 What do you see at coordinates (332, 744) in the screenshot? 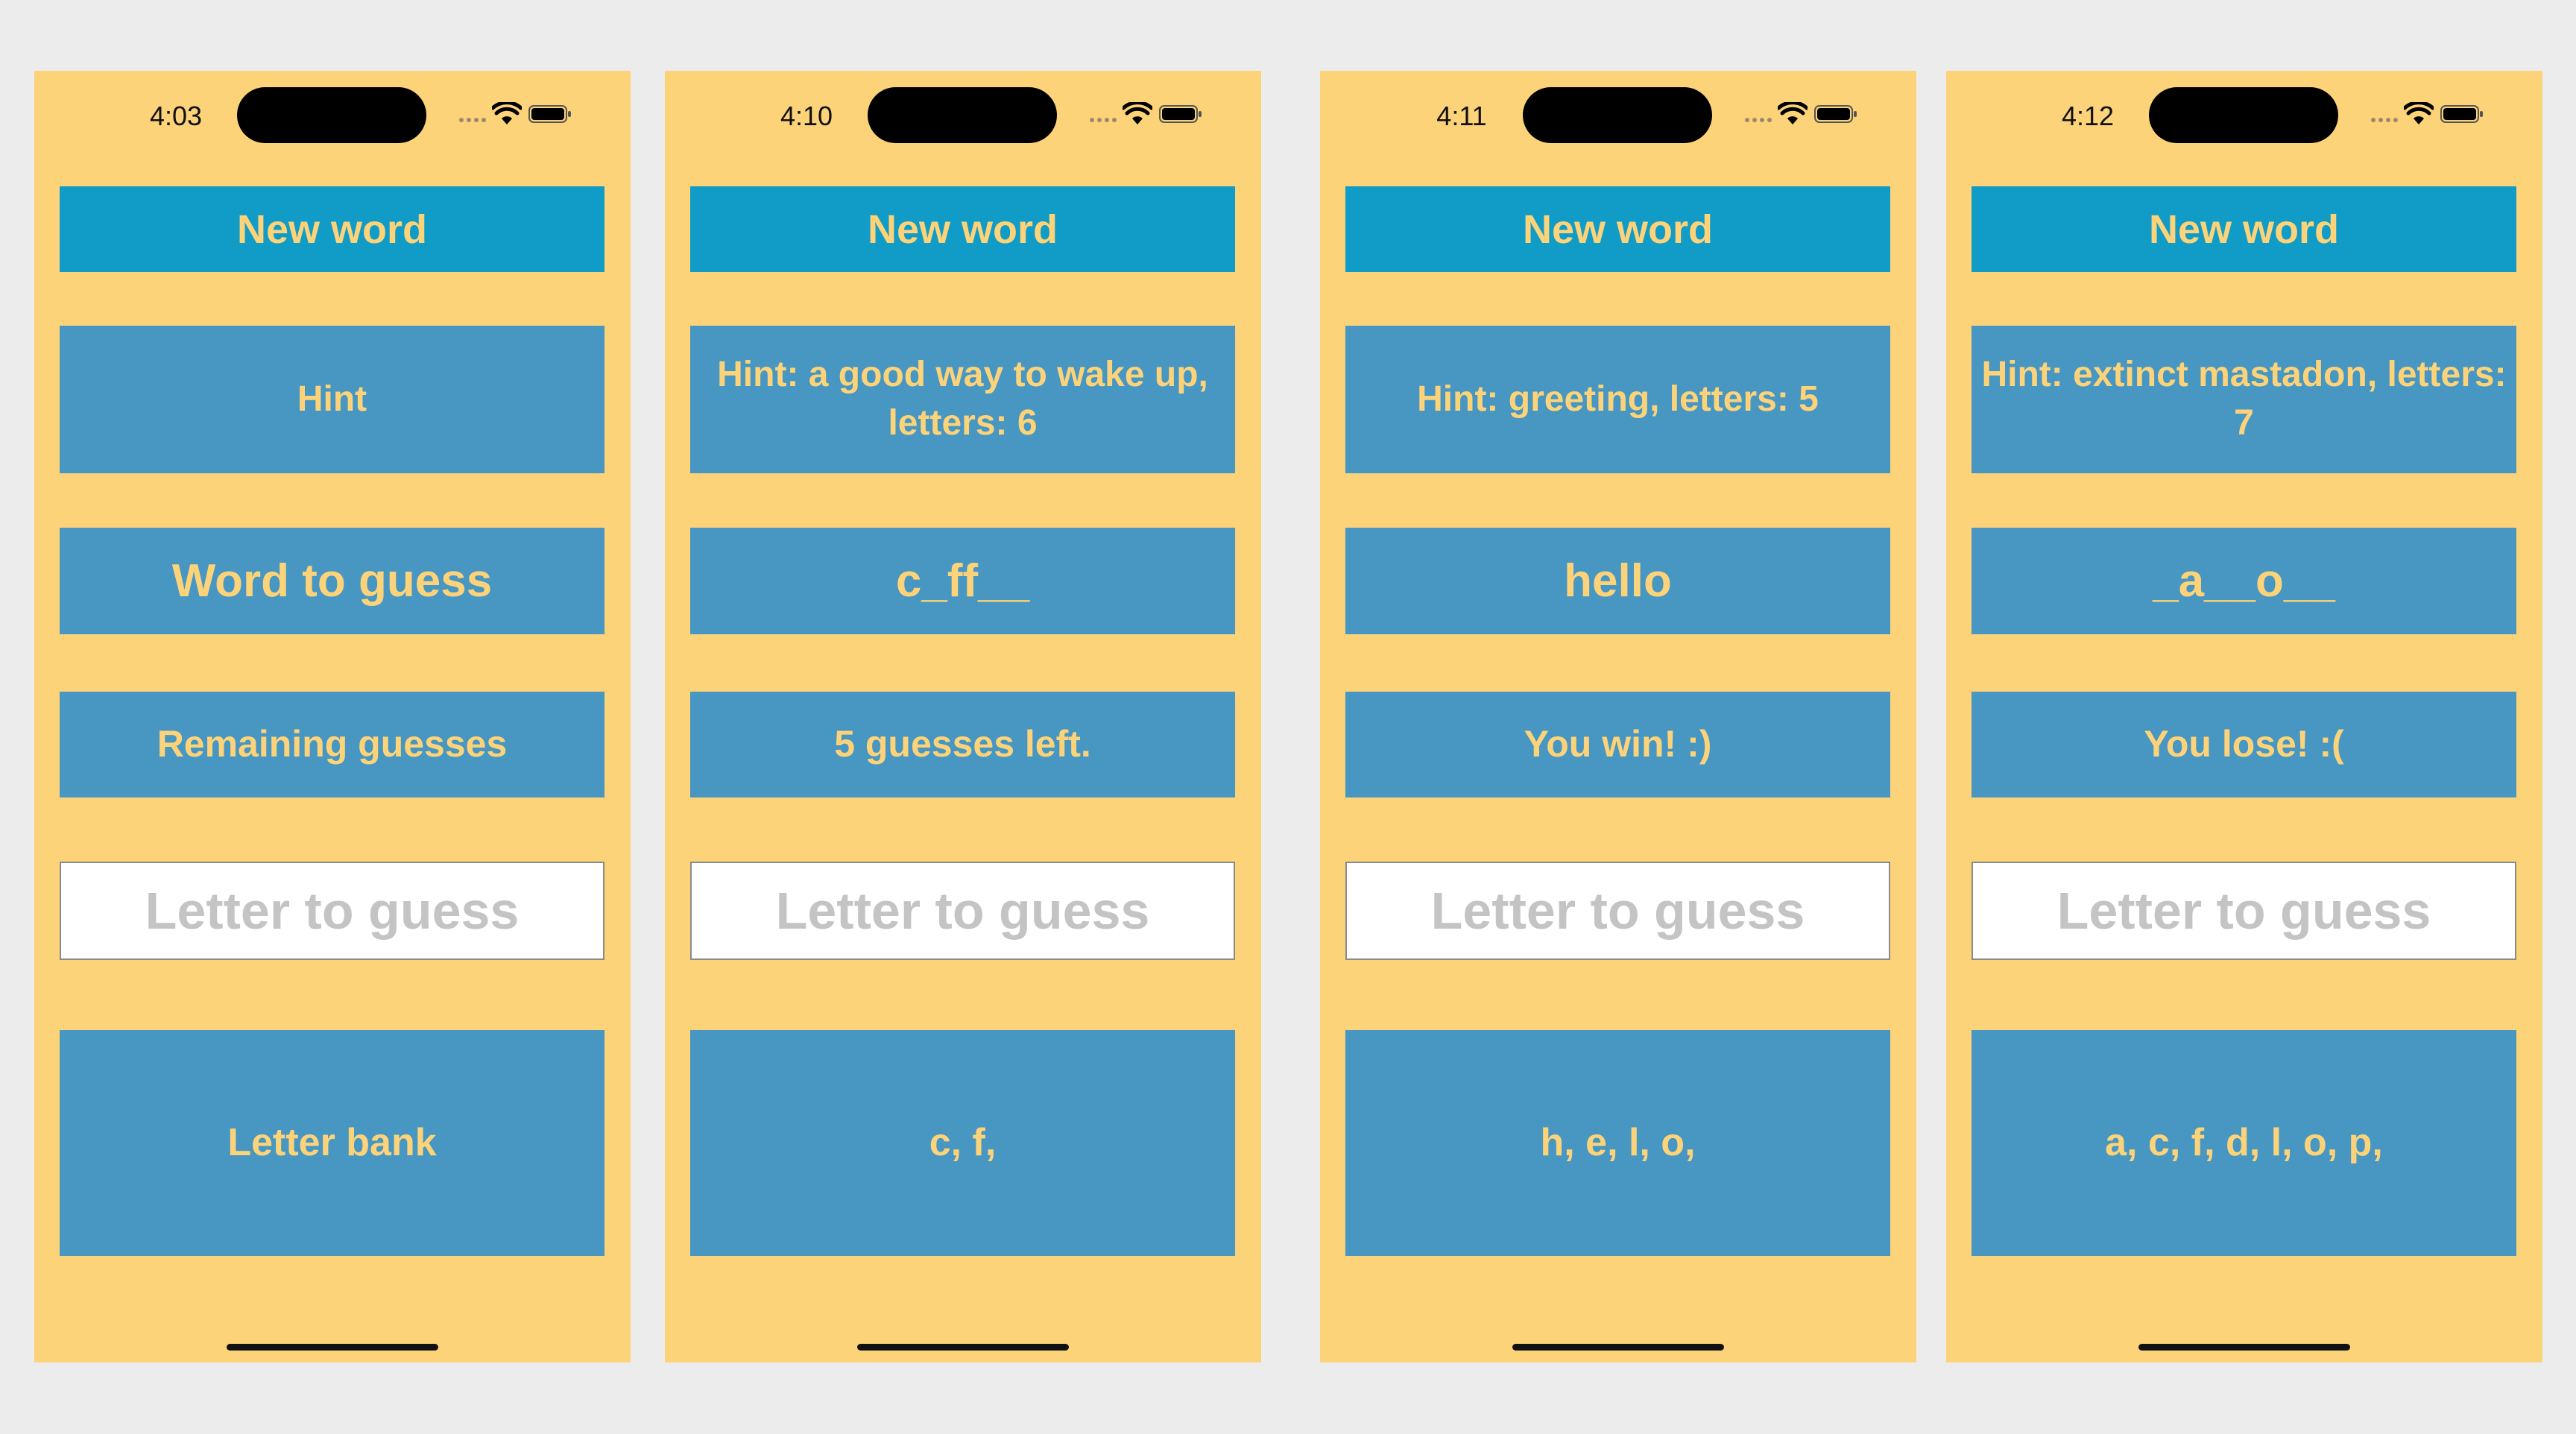
I see `remaining-guesses-label: Remaining guesses` at bounding box center [332, 744].